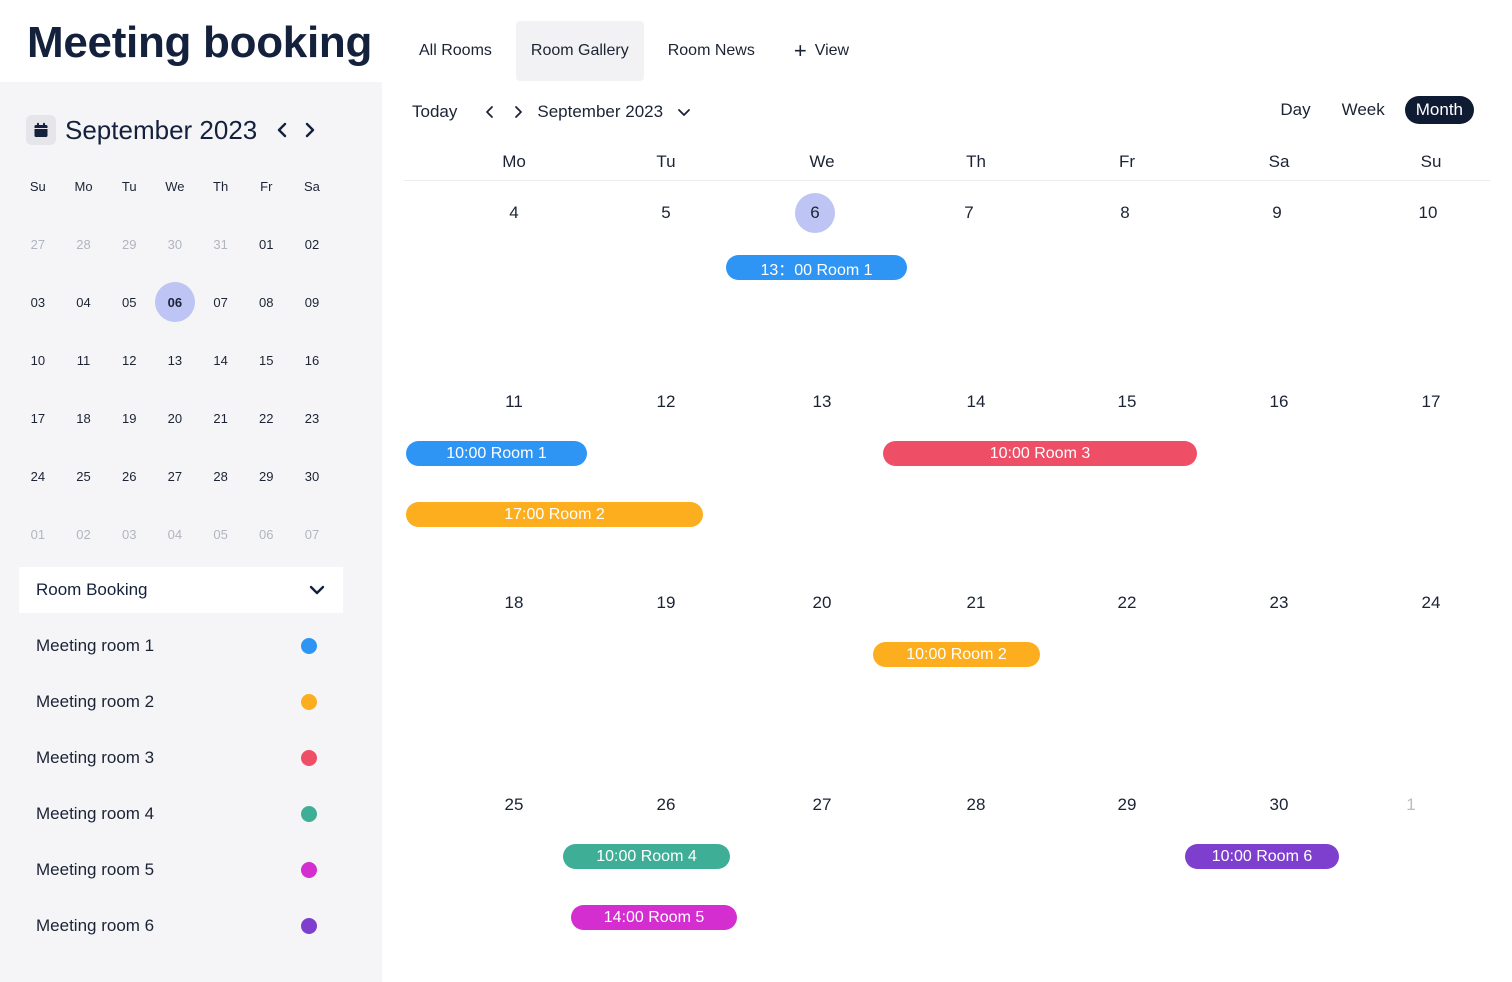  What do you see at coordinates (181, 646) in the screenshot?
I see `room-item: Meeting room 1` at bounding box center [181, 646].